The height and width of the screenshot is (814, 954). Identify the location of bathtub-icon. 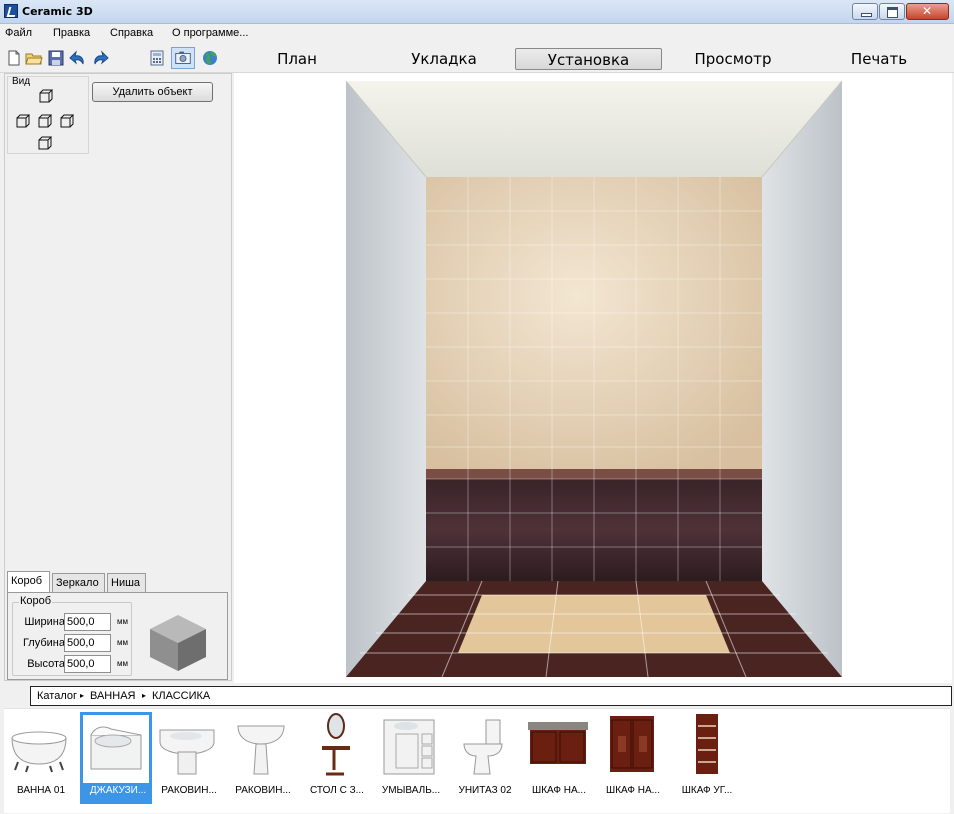
(39, 752).